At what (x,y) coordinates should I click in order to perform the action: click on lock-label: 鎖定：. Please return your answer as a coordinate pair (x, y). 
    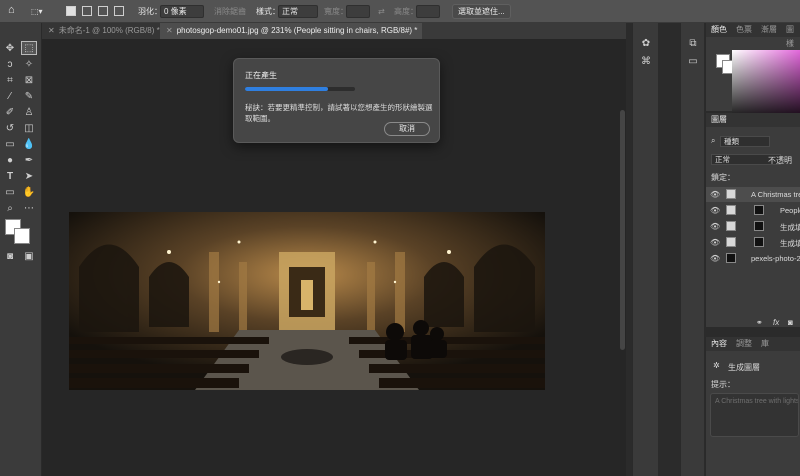
    Looking at the image, I should click on (723, 177).